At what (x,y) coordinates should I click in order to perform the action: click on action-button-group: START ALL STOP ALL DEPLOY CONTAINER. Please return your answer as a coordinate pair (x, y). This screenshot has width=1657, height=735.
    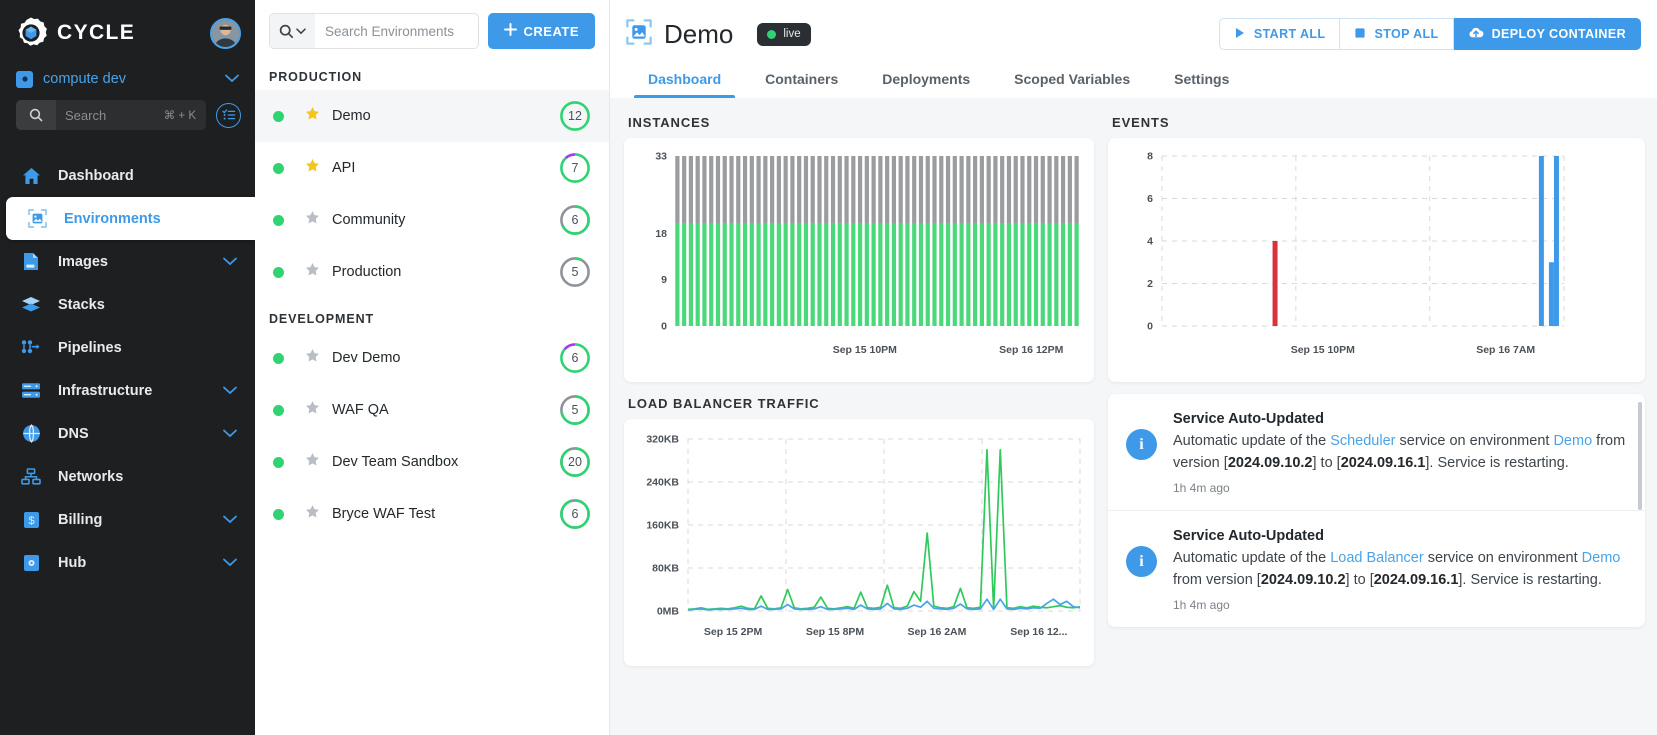
    Looking at the image, I should click on (1429, 34).